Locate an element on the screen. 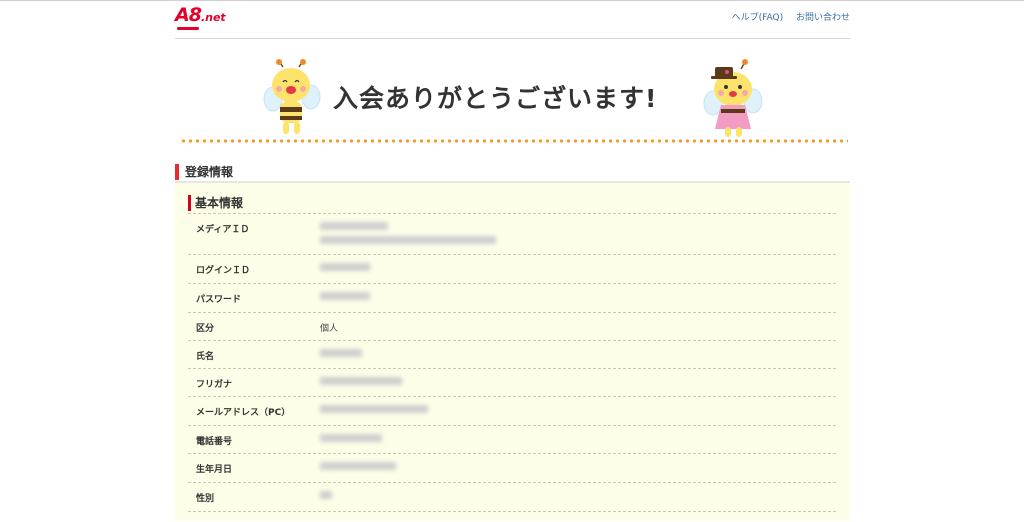  password-value is located at coordinates (345, 299).